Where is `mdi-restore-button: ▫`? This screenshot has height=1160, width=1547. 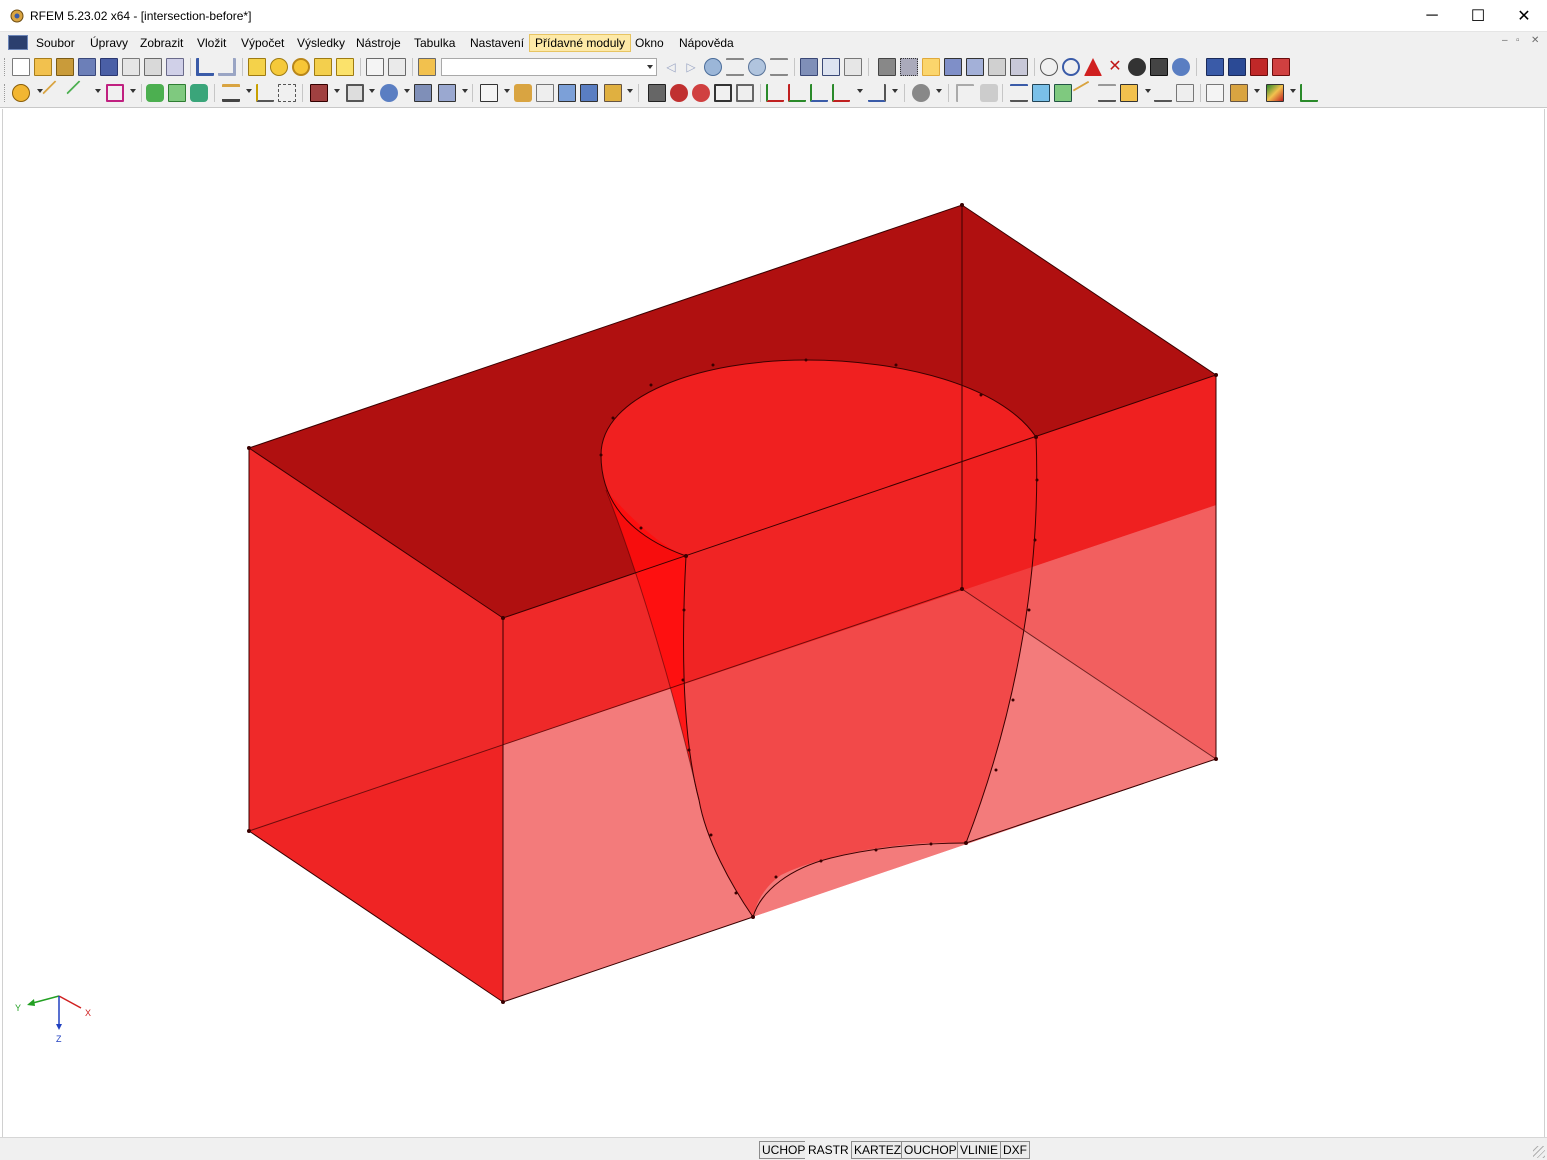
mdi-restore-button: ▫ is located at coordinates (1518, 40).